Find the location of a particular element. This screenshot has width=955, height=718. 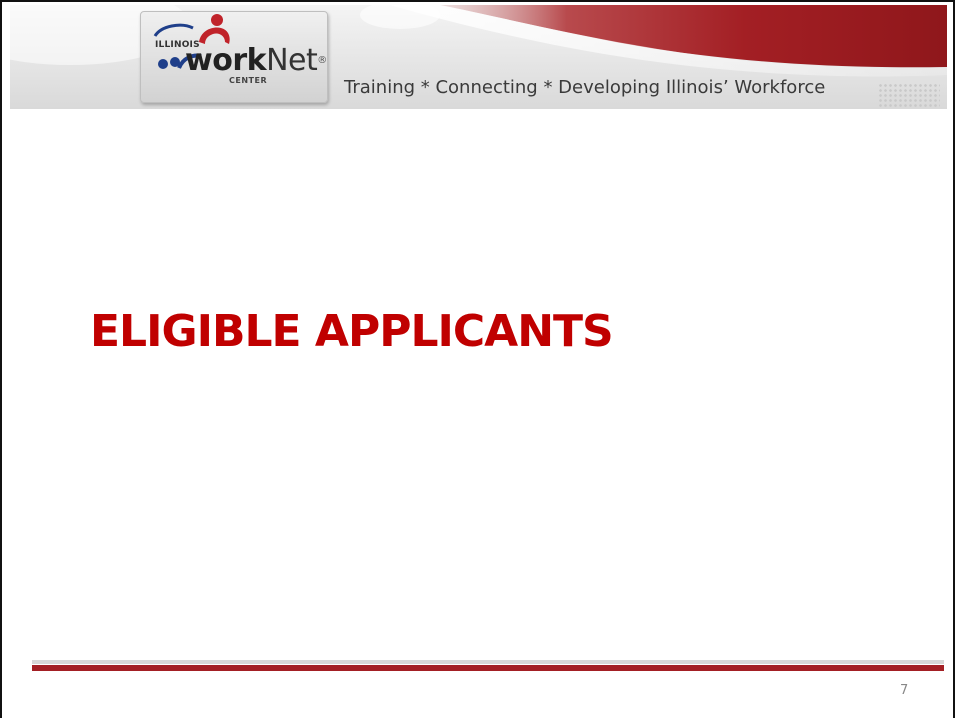

logo-net-text: Net is located at coordinates (292, 60).